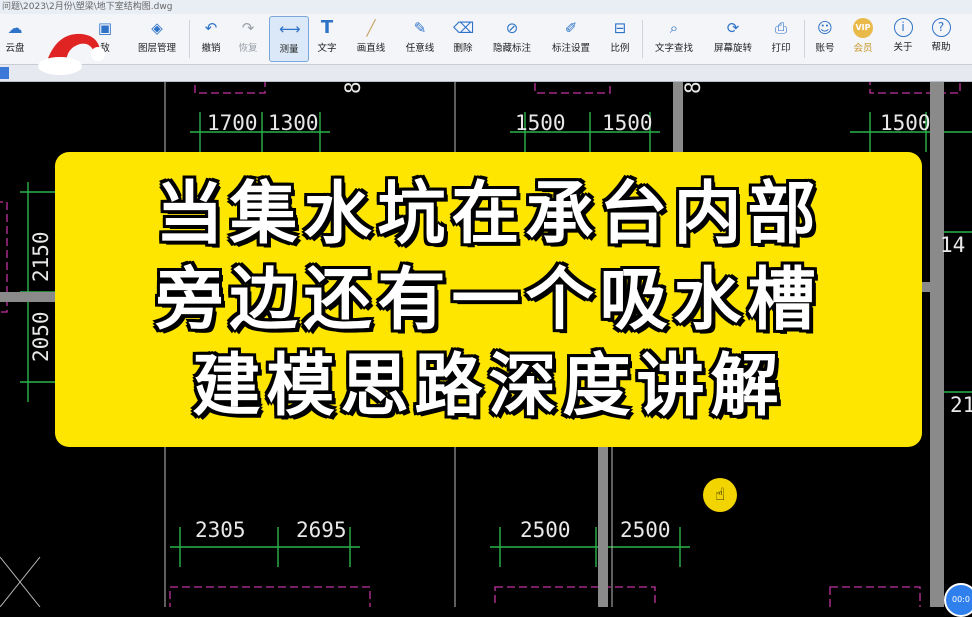 This screenshot has width=972, height=617. I want to click on dim-left-2: 2050, so click(41, 336).